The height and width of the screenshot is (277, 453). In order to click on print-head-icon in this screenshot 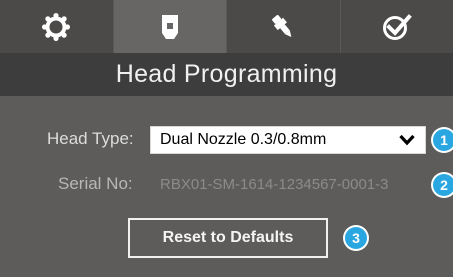, I will do `click(170, 27)`.